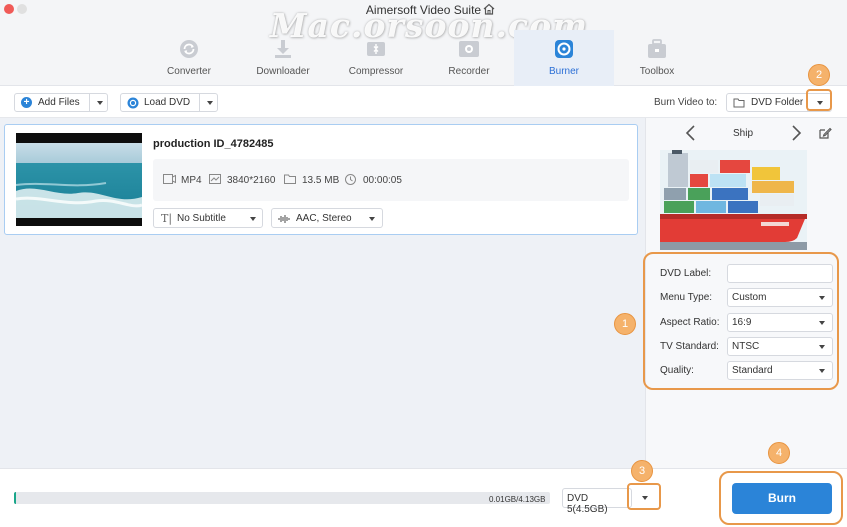 This screenshot has width=847, height=527. I want to click on tab-label: Compressor, so click(376, 71).